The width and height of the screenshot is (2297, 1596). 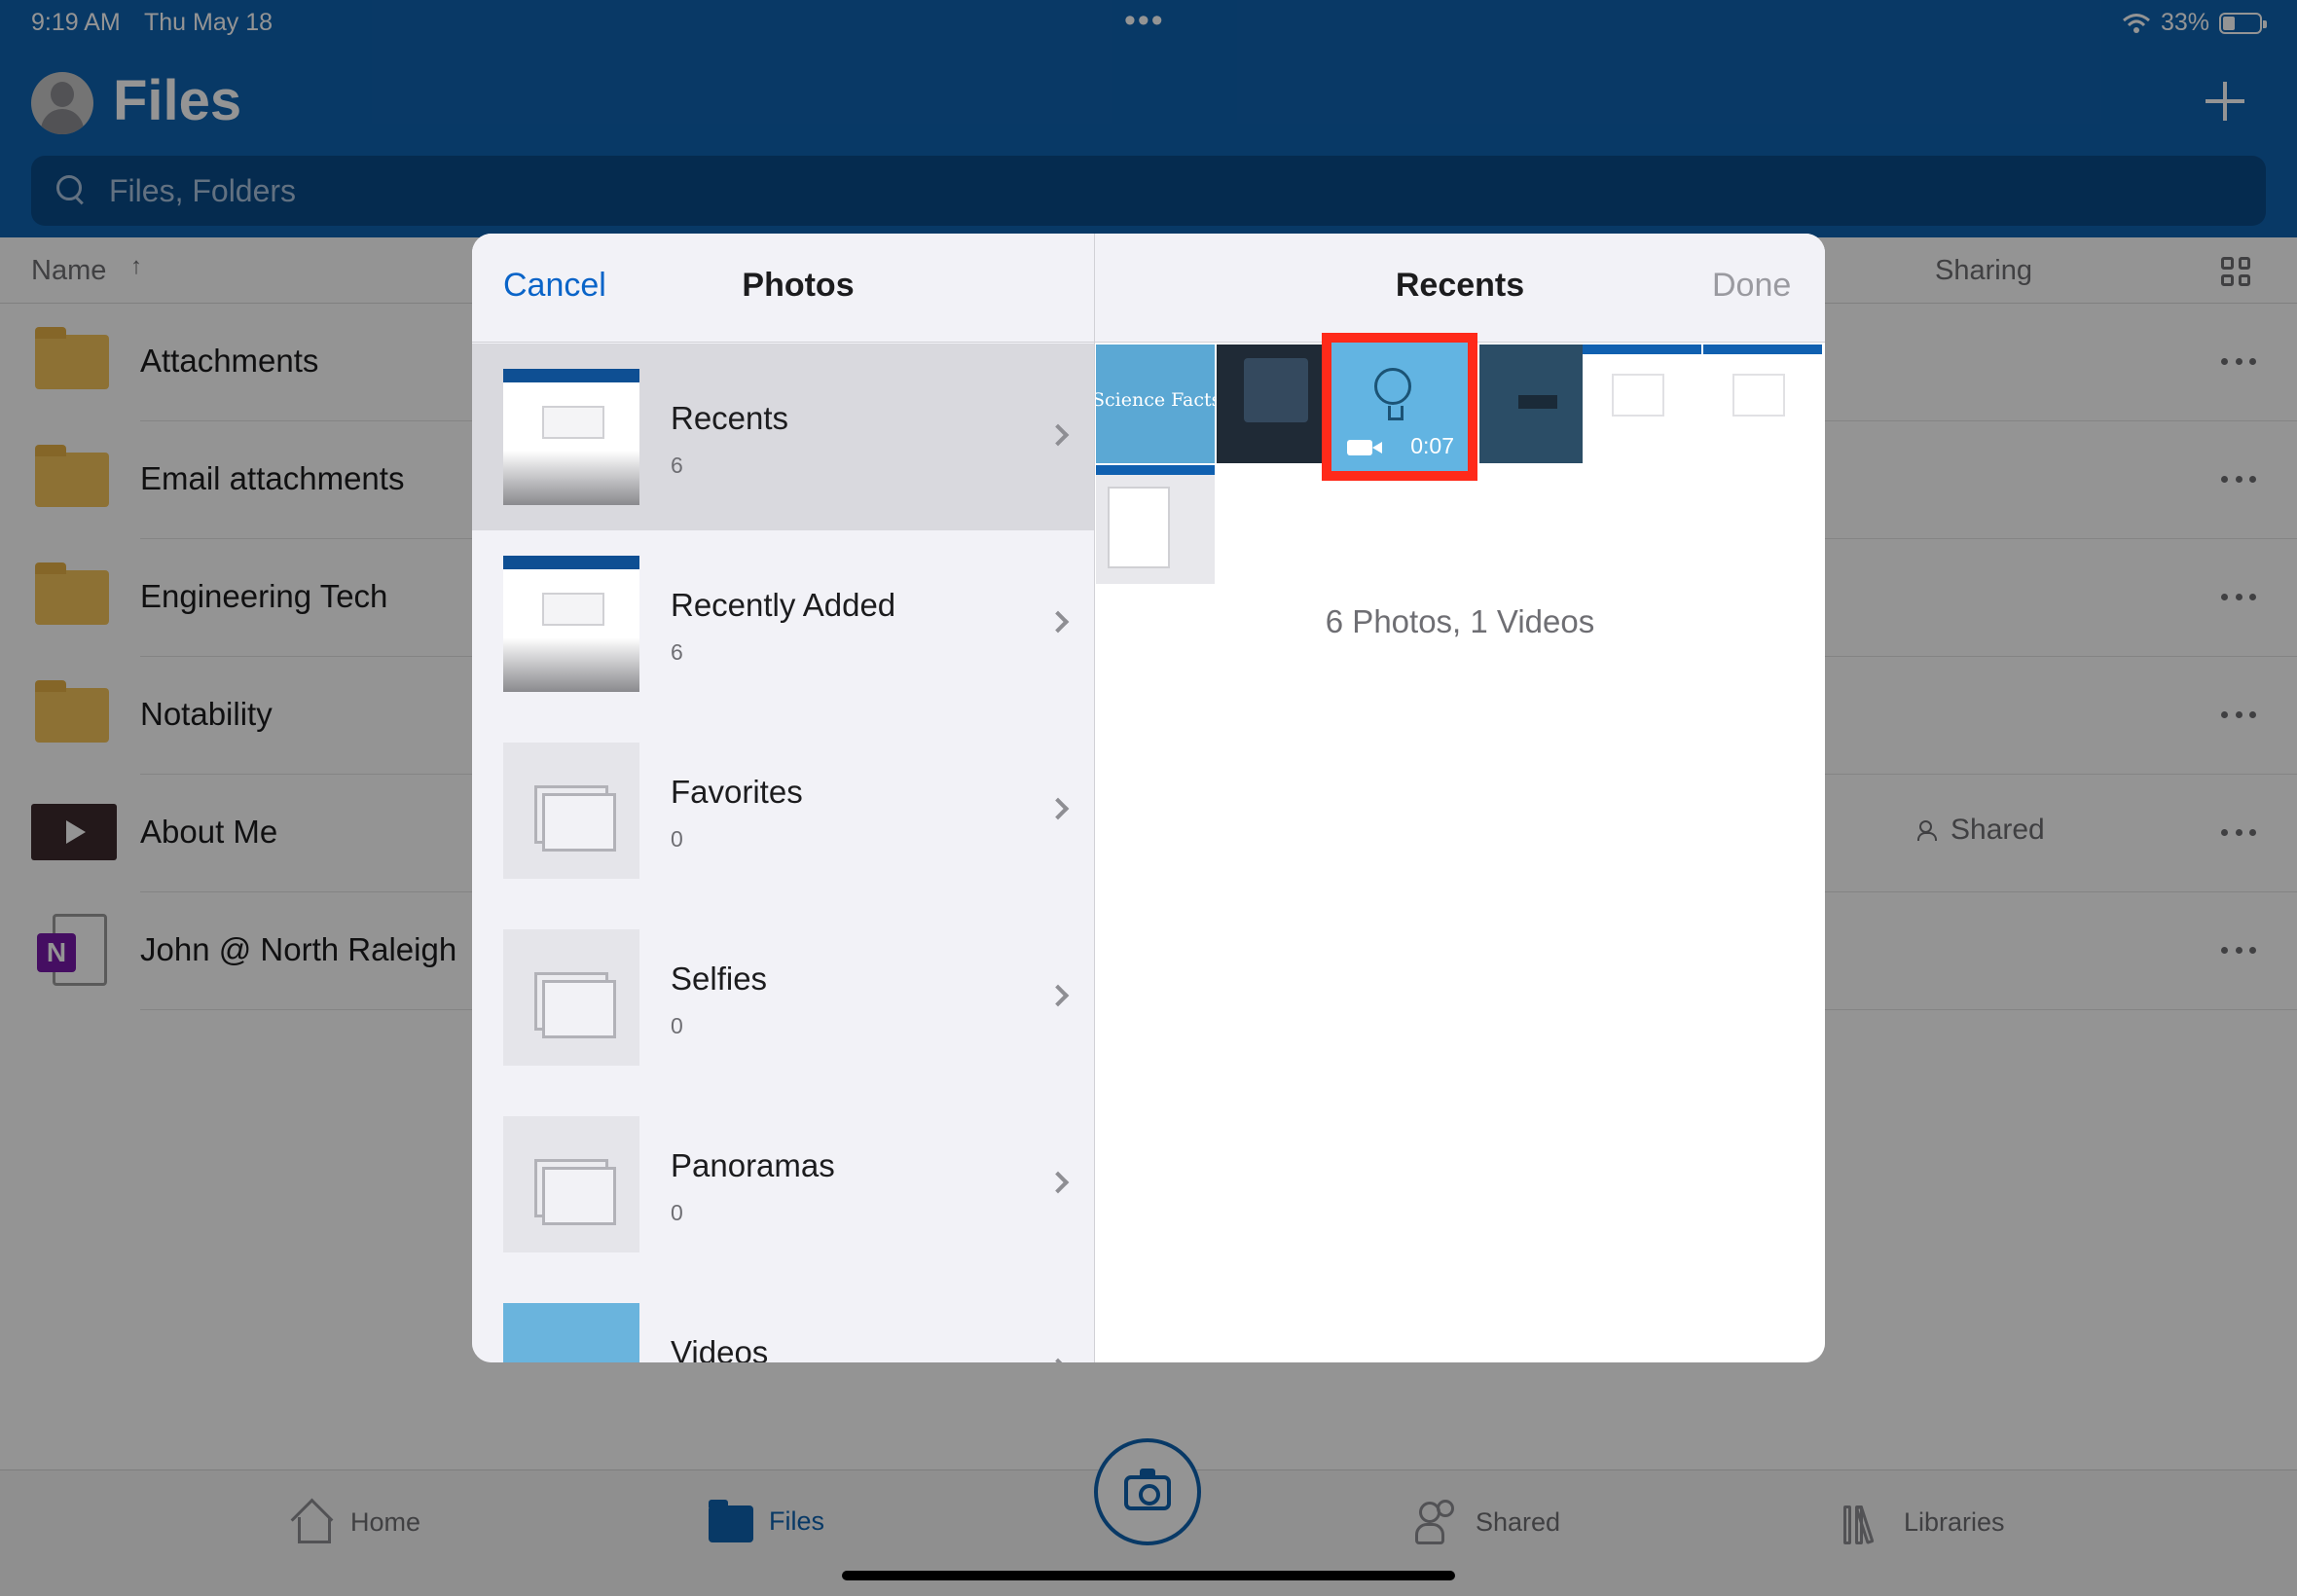 I want to click on content-header: Recents Done, so click(x=1460, y=288).